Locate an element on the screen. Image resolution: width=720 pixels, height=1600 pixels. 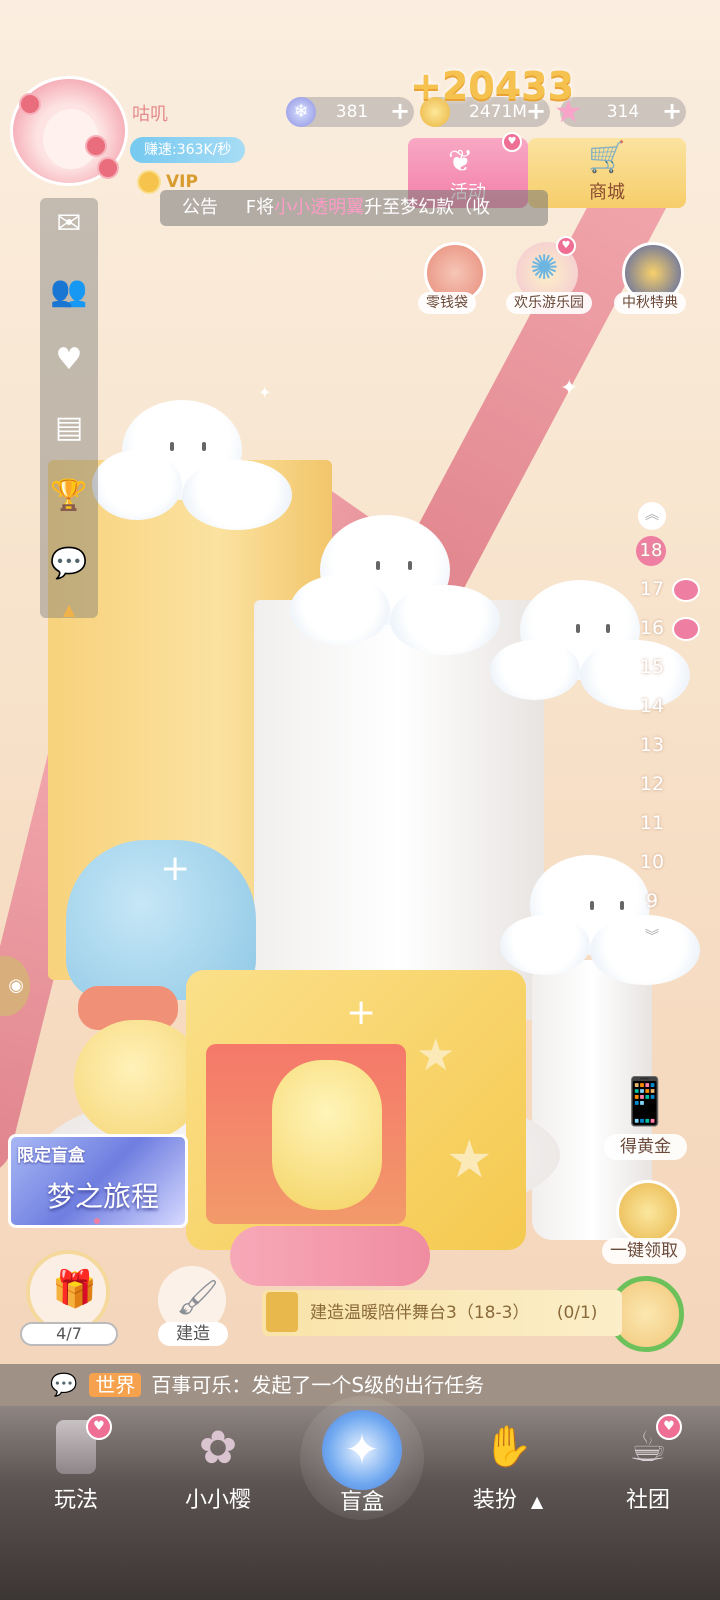
cherry-blossom-icon: ✿ is located at coordinates (218, 1447).